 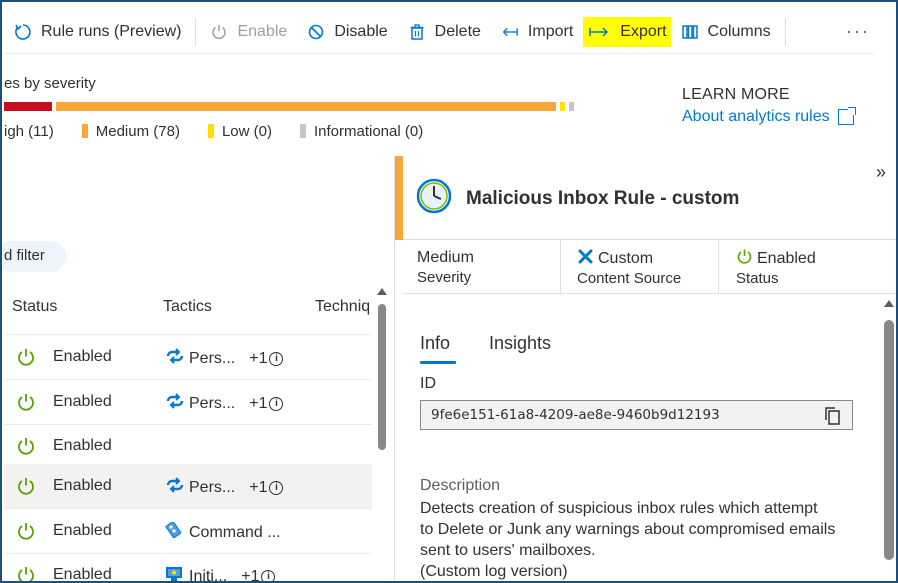 What do you see at coordinates (188, 446) in the screenshot?
I see `table-row: Enabled` at bounding box center [188, 446].